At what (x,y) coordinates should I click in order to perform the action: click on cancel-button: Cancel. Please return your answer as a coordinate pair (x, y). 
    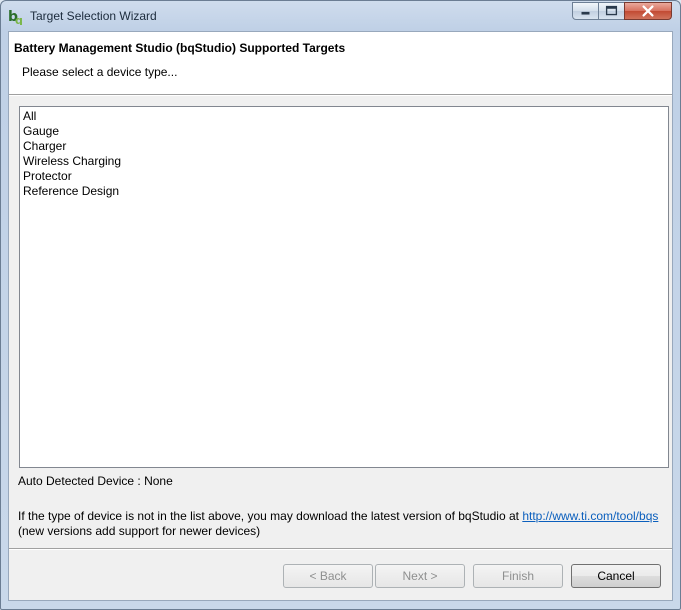
    Looking at the image, I should click on (616, 576).